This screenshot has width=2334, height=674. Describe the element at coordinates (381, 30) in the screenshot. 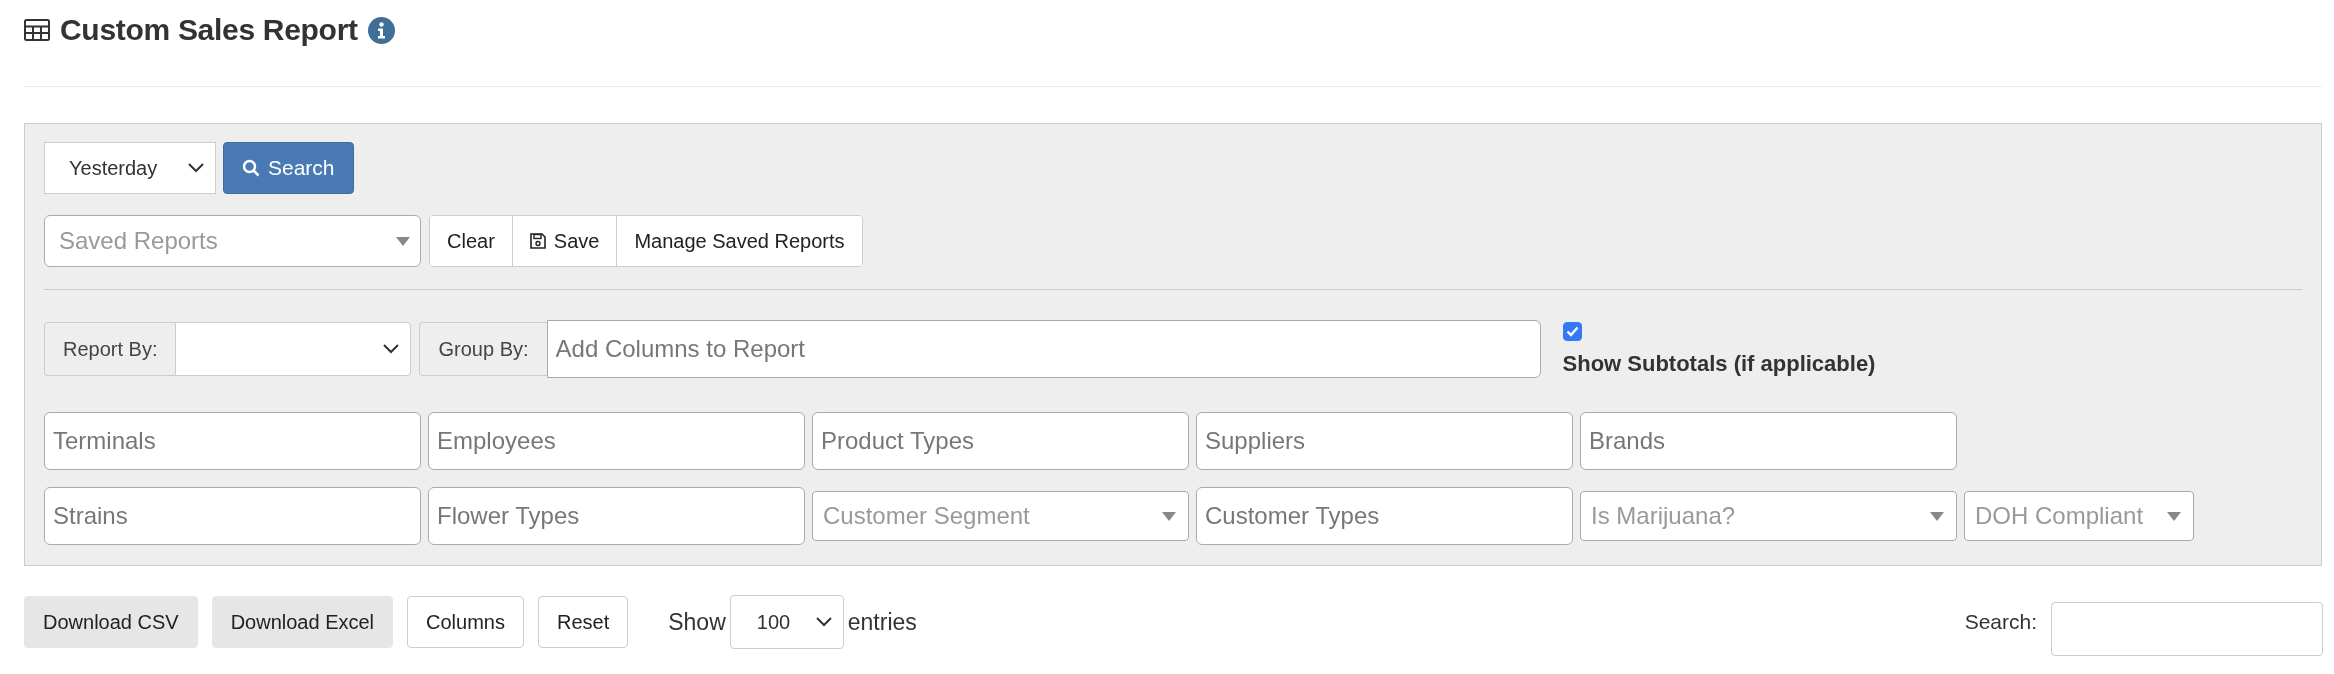

I see `info-icon` at that location.